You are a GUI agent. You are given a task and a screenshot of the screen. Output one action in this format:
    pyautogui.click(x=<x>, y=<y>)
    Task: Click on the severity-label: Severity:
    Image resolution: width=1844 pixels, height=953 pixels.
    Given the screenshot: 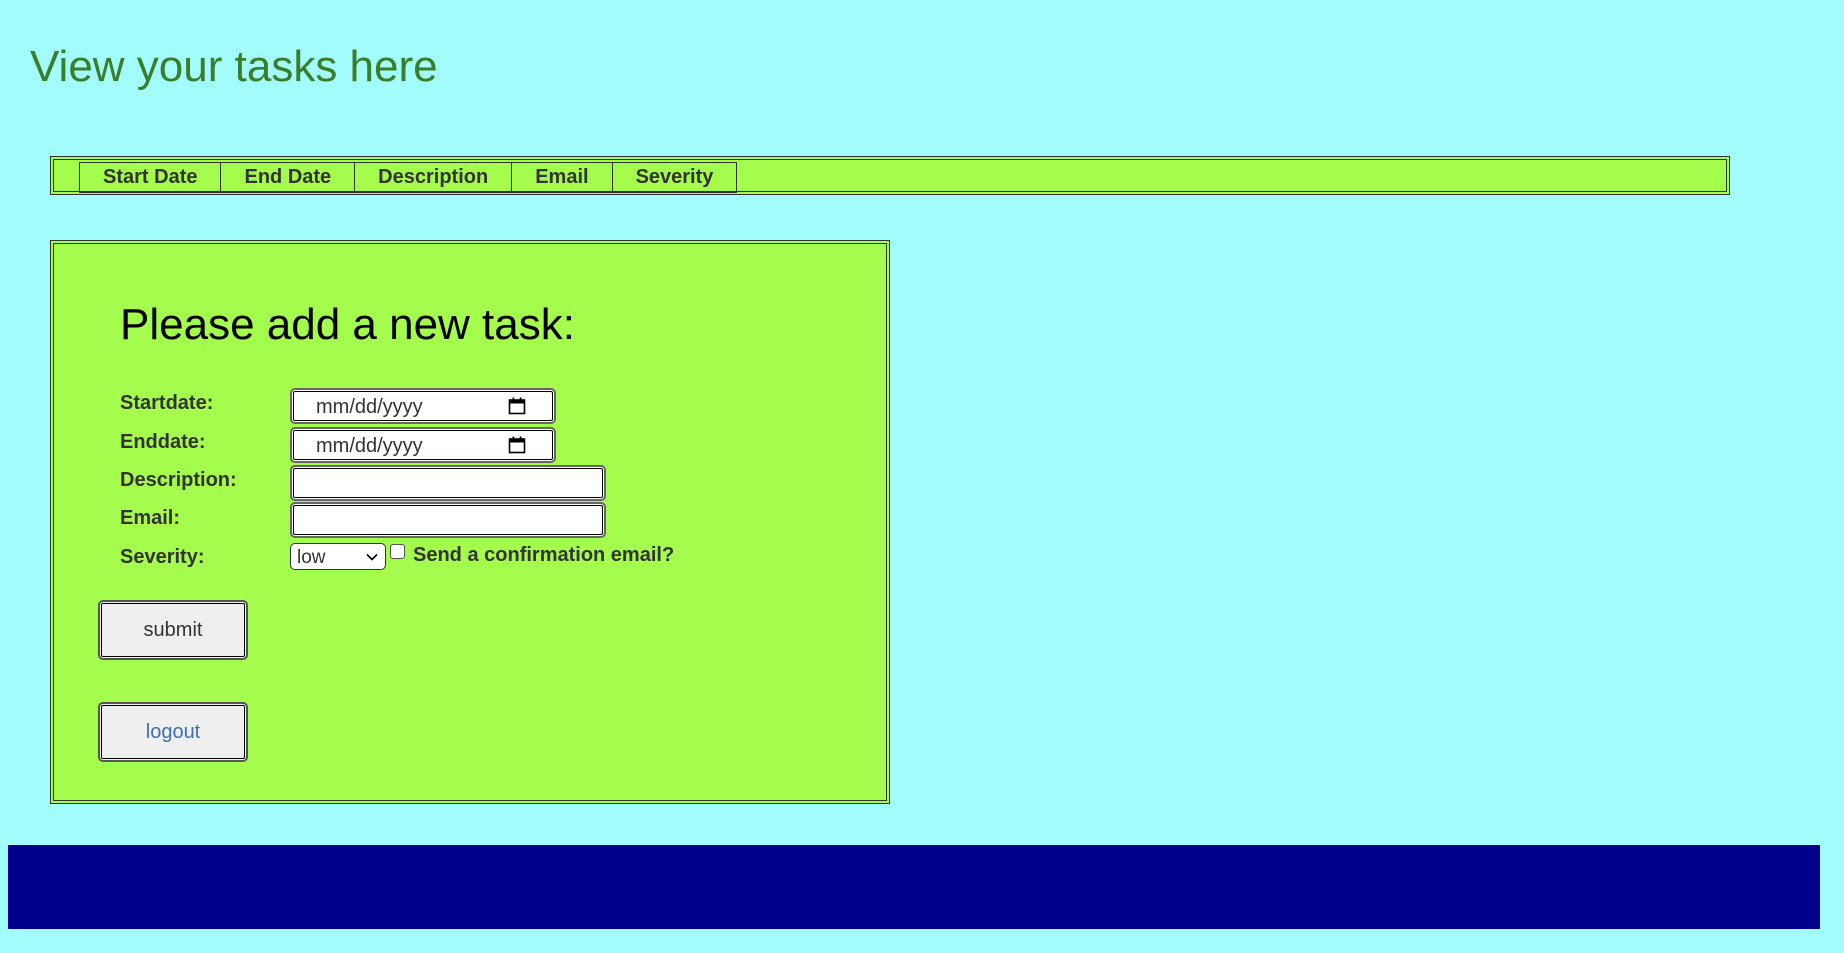 What is the action you would take?
    pyautogui.click(x=162, y=557)
    